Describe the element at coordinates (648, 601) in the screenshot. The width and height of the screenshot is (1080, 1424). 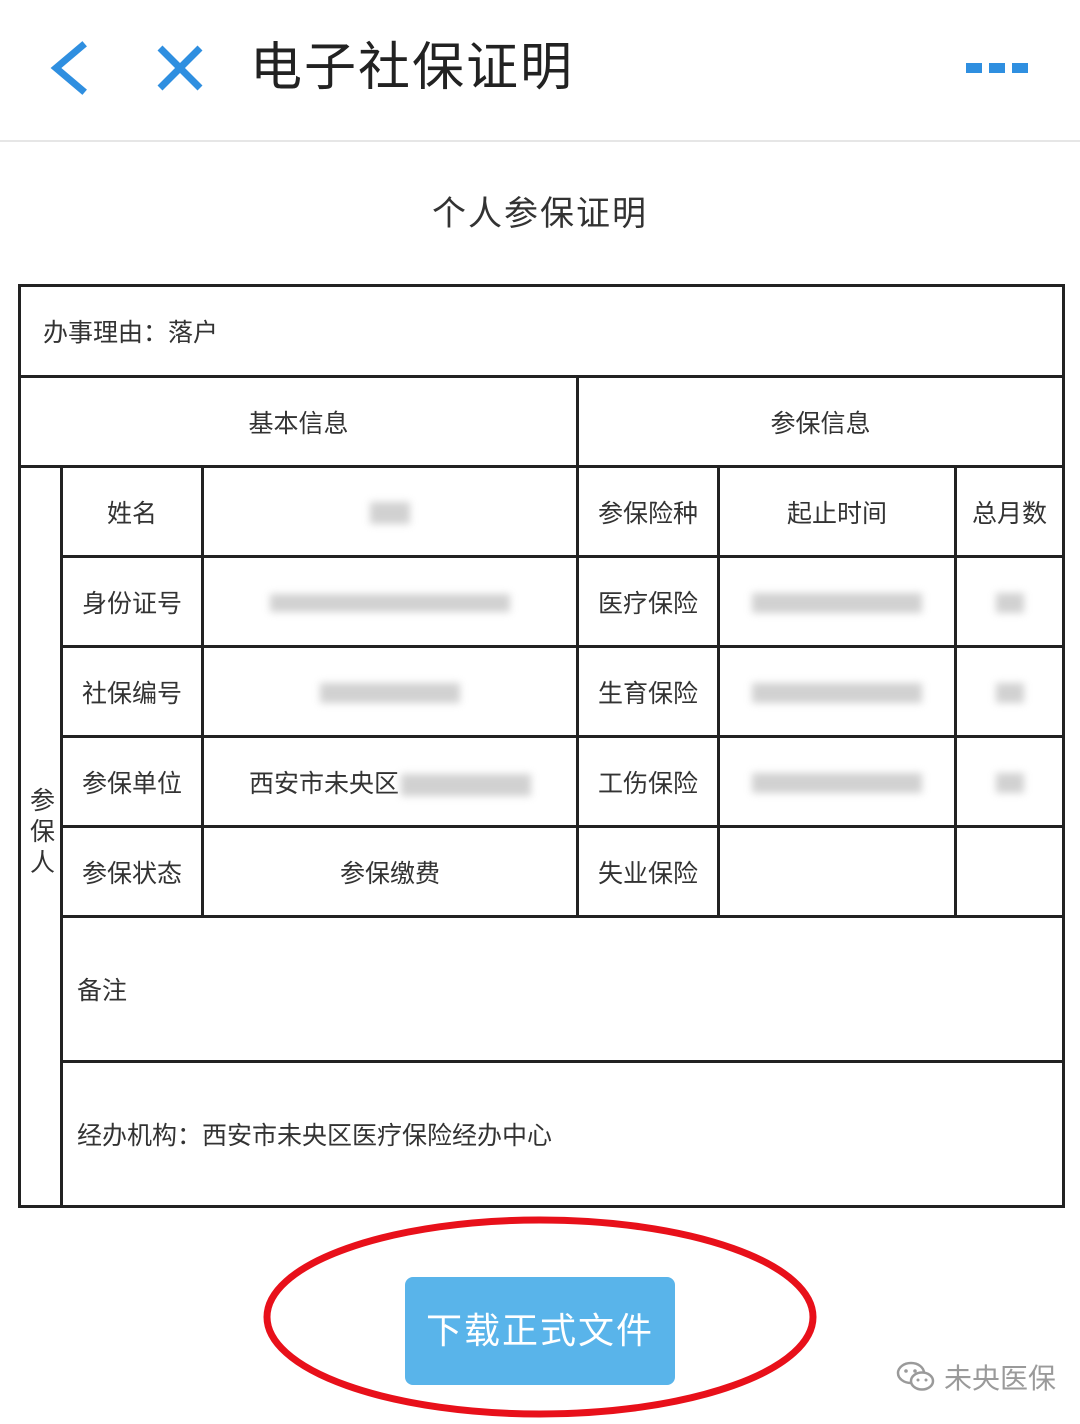
I see `insurance-type-medical: 医疗保险` at that location.